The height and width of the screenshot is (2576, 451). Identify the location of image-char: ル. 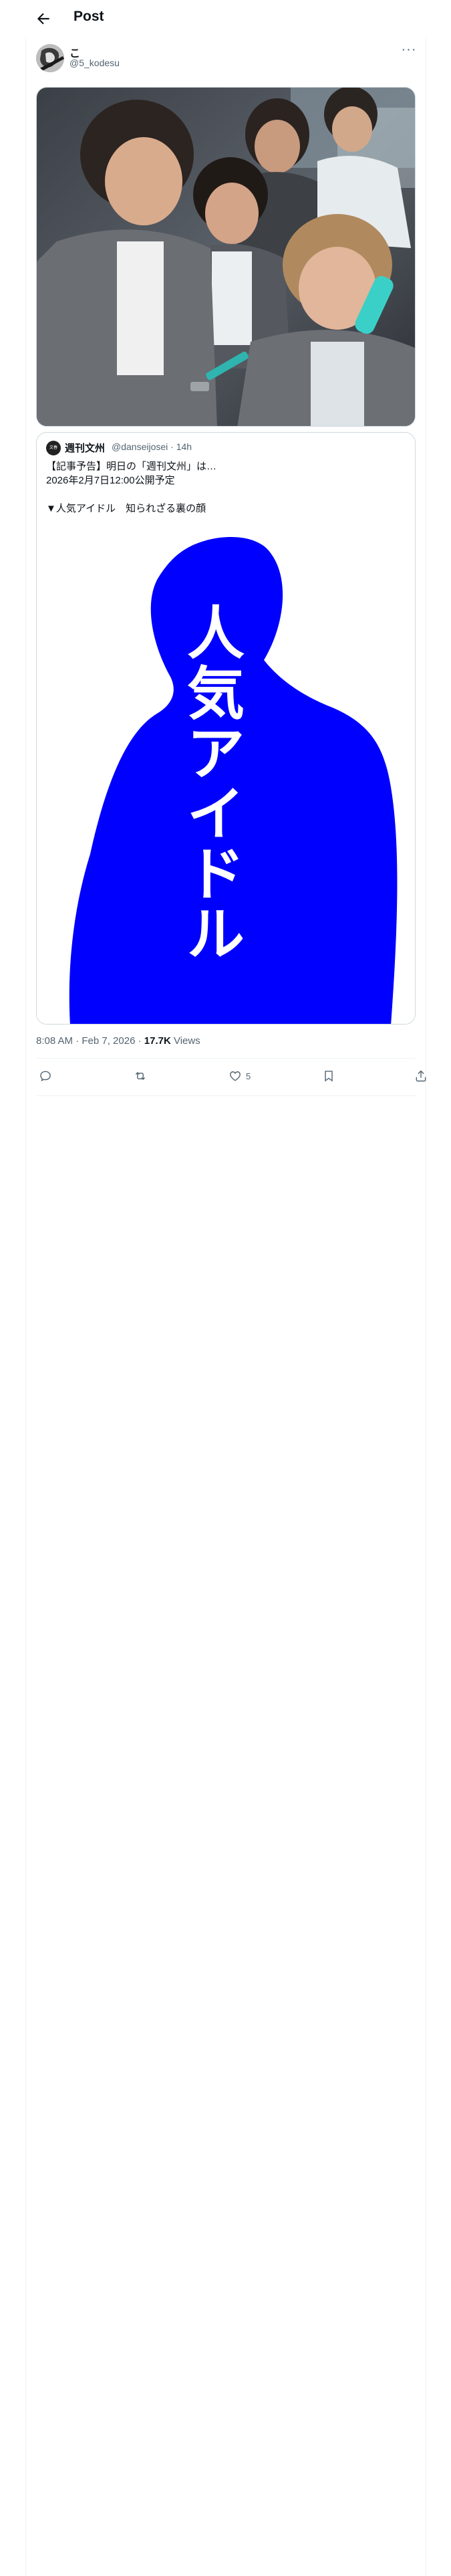
(216, 934).